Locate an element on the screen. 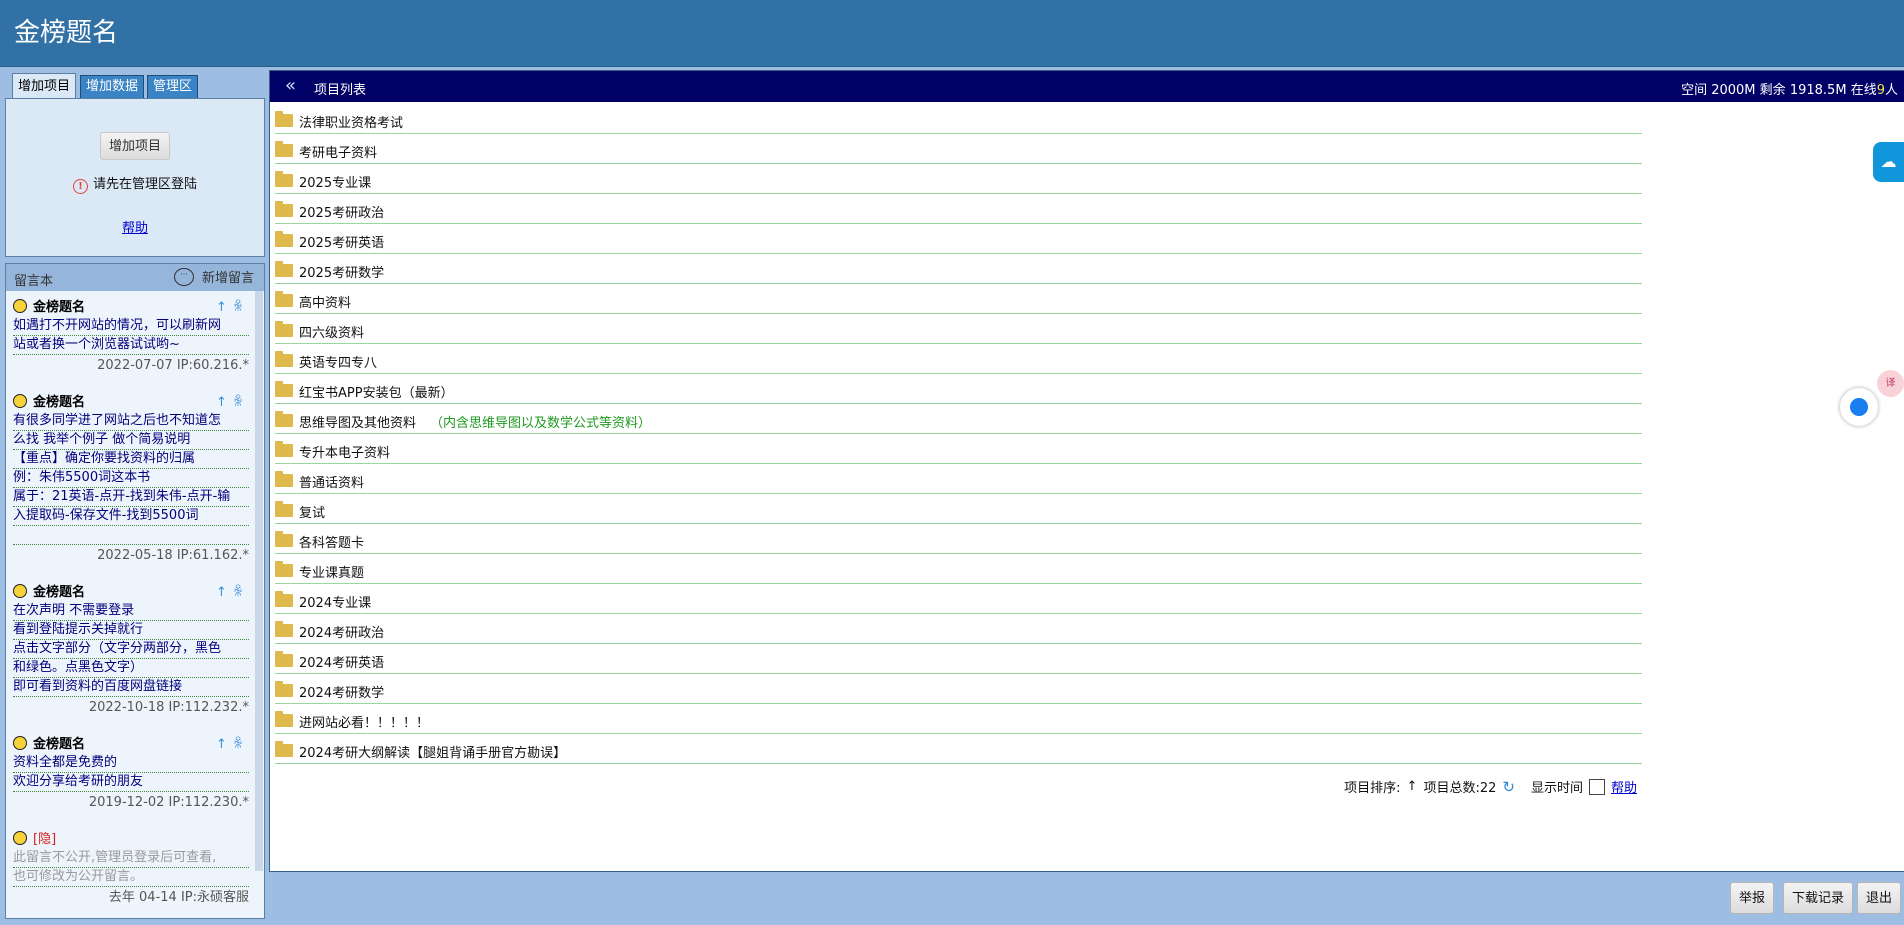 The height and width of the screenshot is (925, 1904). project-row: 思维导图及其他资料 （内含思维导图以及数学公式等资料） is located at coordinates (958, 419).